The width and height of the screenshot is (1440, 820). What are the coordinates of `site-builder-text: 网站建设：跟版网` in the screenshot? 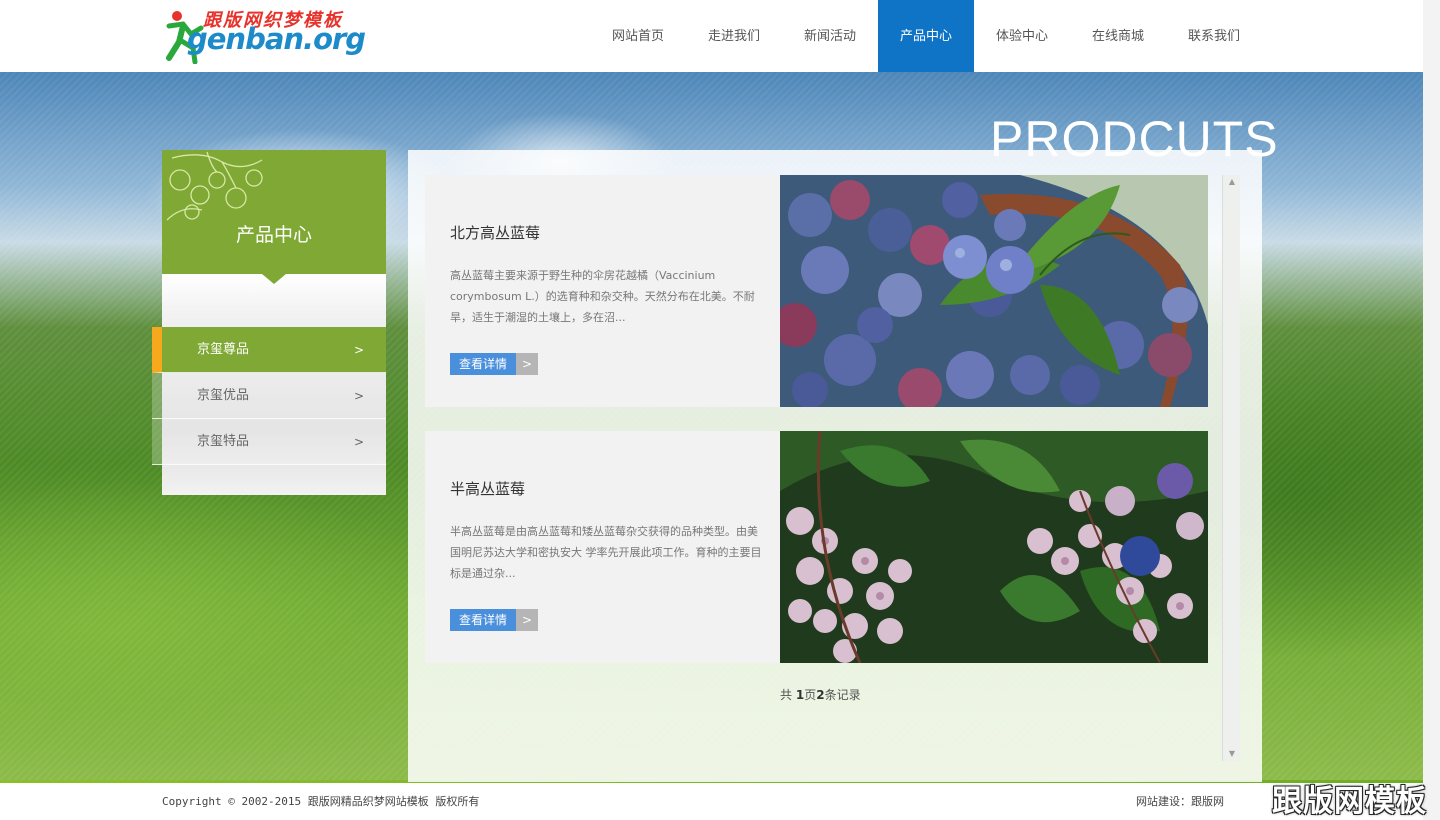 It's located at (1180, 801).